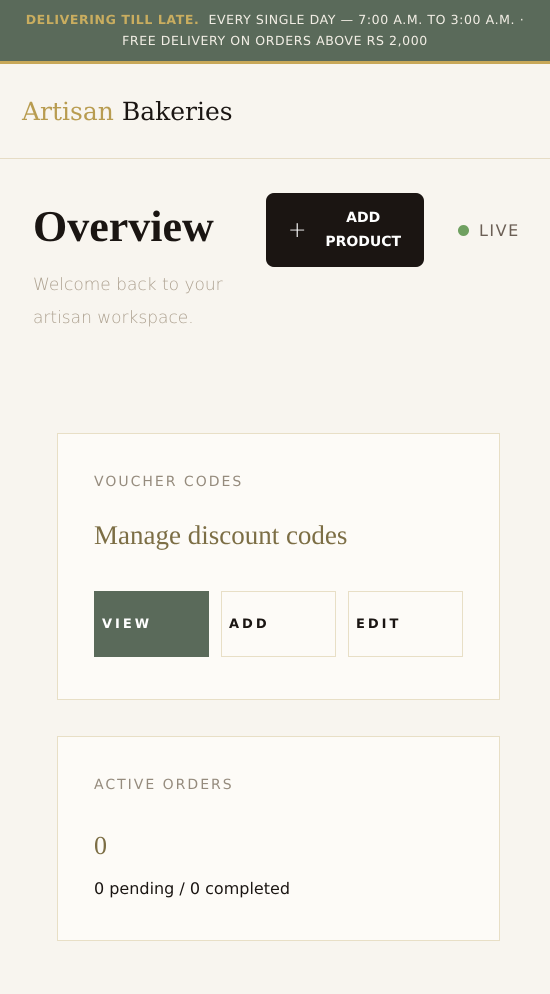  I want to click on card-label: VOUCHER CODES, so click(169, 482).